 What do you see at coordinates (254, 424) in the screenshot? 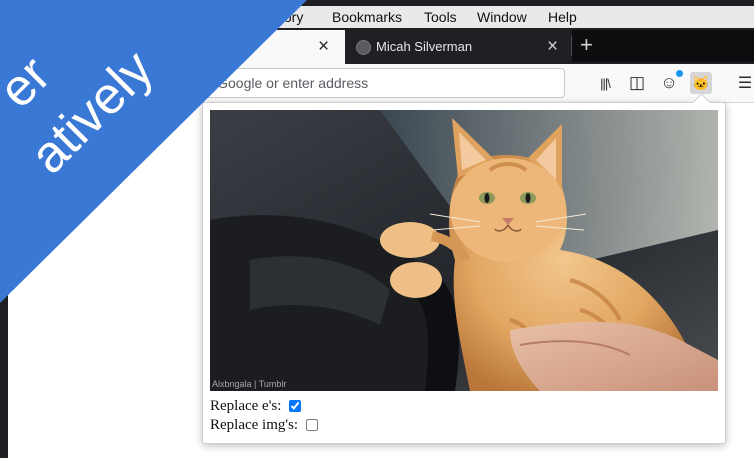
I see `option-replace-imgs-label: Replace img's:` at bounding box center [254, 424].